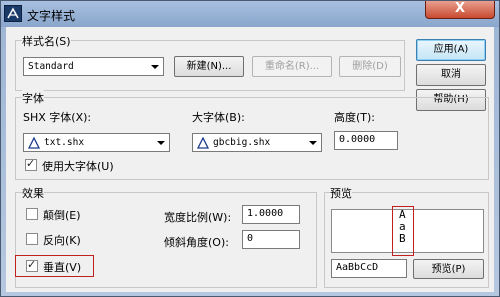 The height and width of the screenshot is (297, 500). I want to click on preview-area: A a B, so click(407, 231).